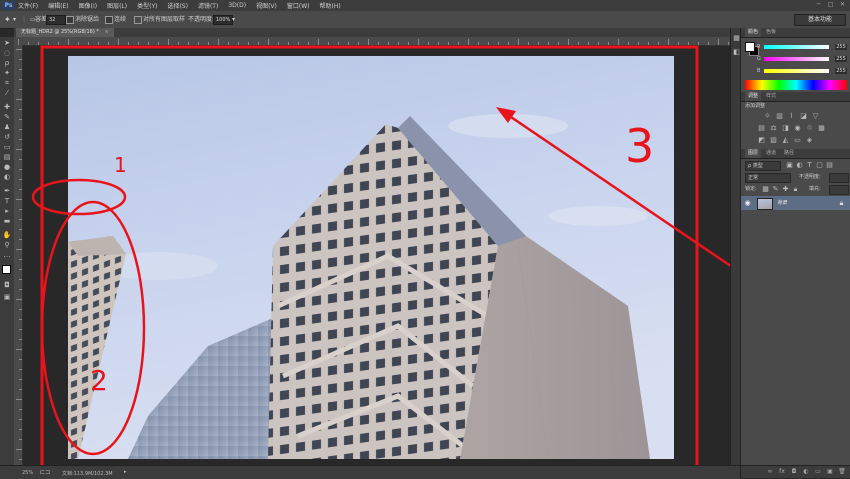 This screenshot has height=479, width=850. I want to click on minimize-button: ─, so click(818, 5).